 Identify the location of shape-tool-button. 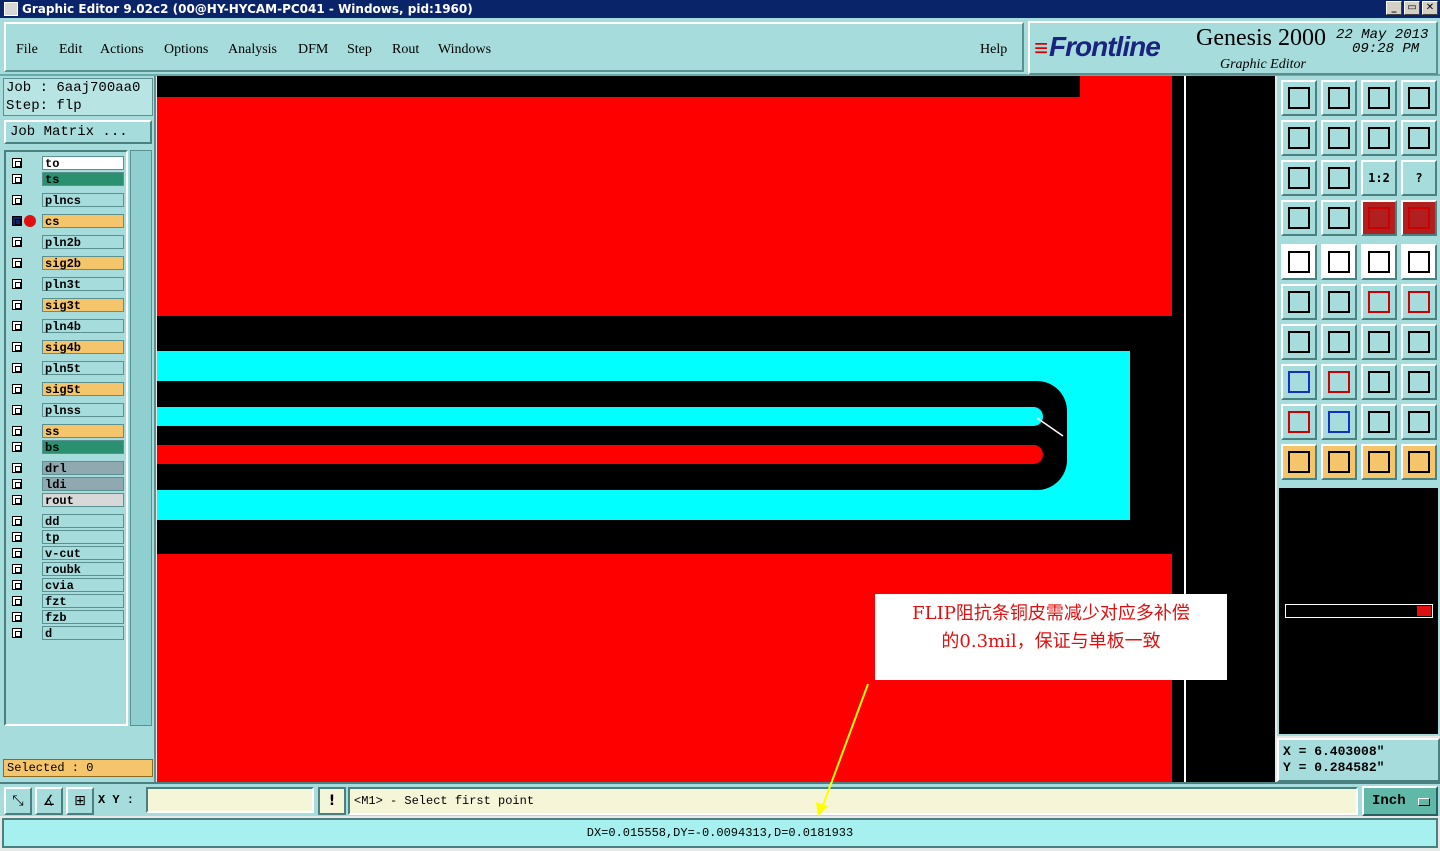
(1339, 262).